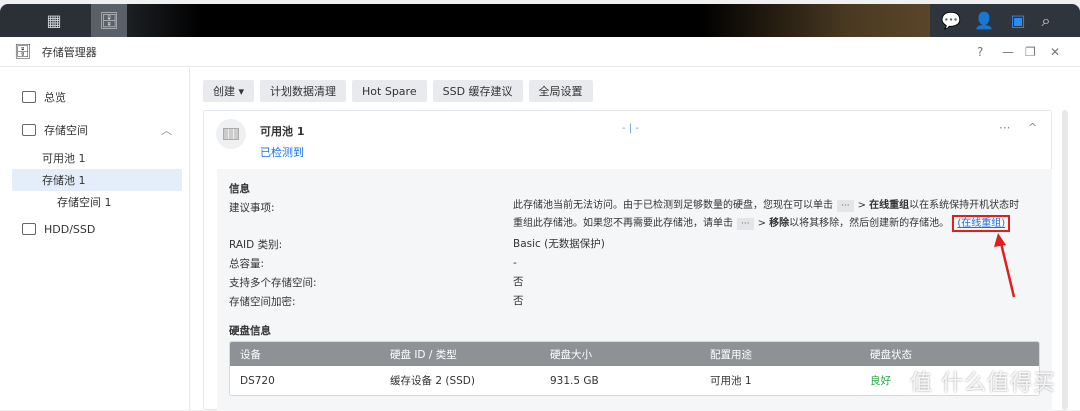  What do you see at coordinates (29, 130) in the screenshot?
I see `storage-icon` at bounding box center [29, 130].